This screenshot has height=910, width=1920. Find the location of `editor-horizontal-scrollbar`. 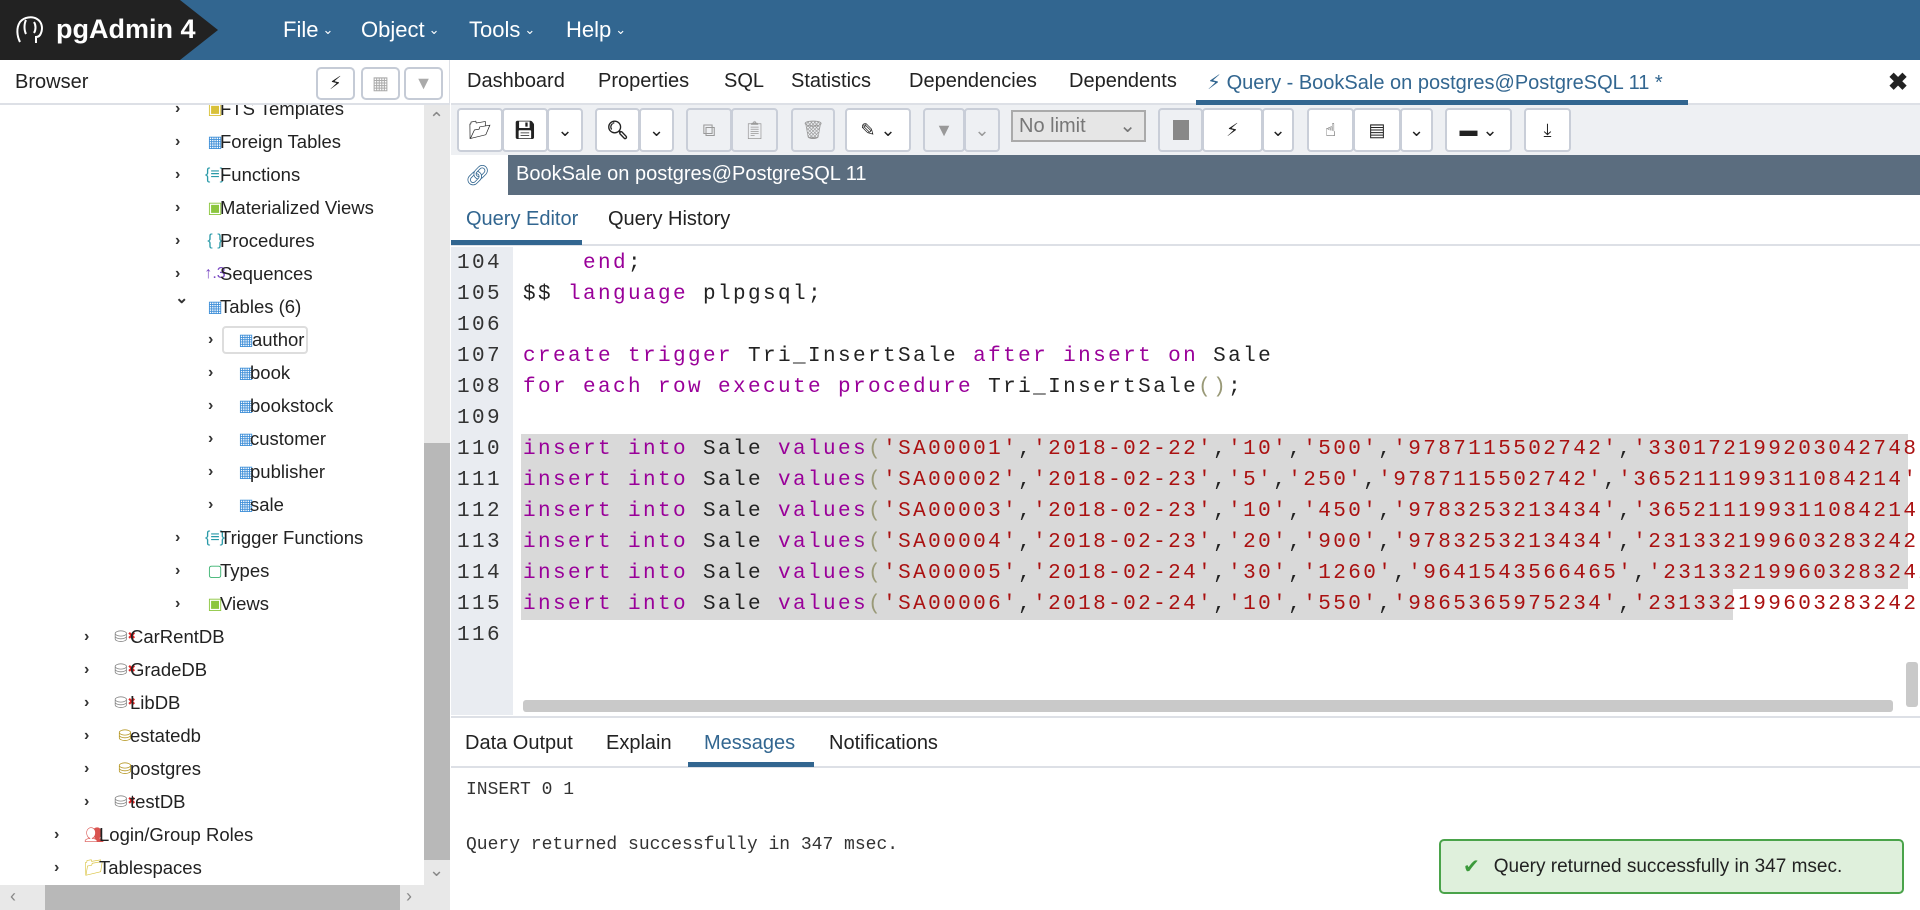

editor-horizontal-scrollbar is located at coordinates (1208, 706).